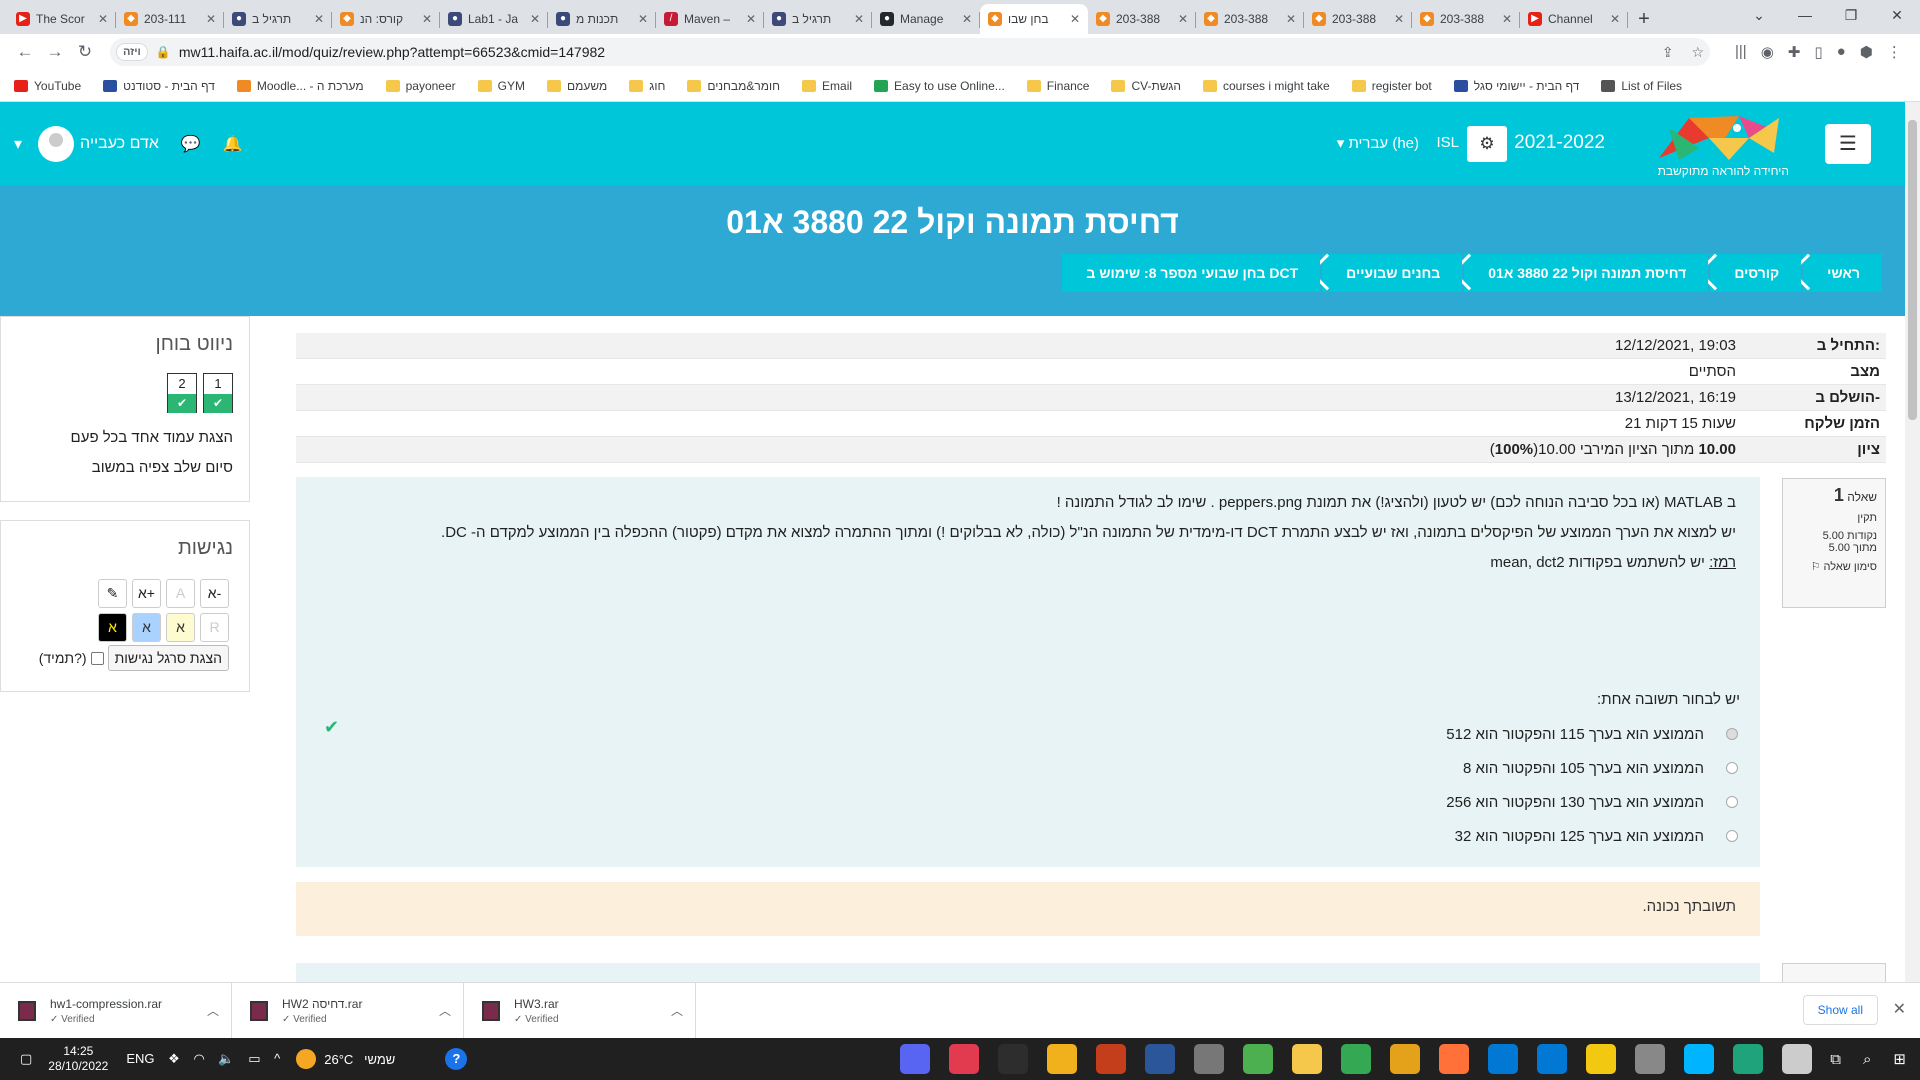 The width and height of the screenshot is (1920, 1080). I want to click on isl-link: ISL, so click(1447, 142).